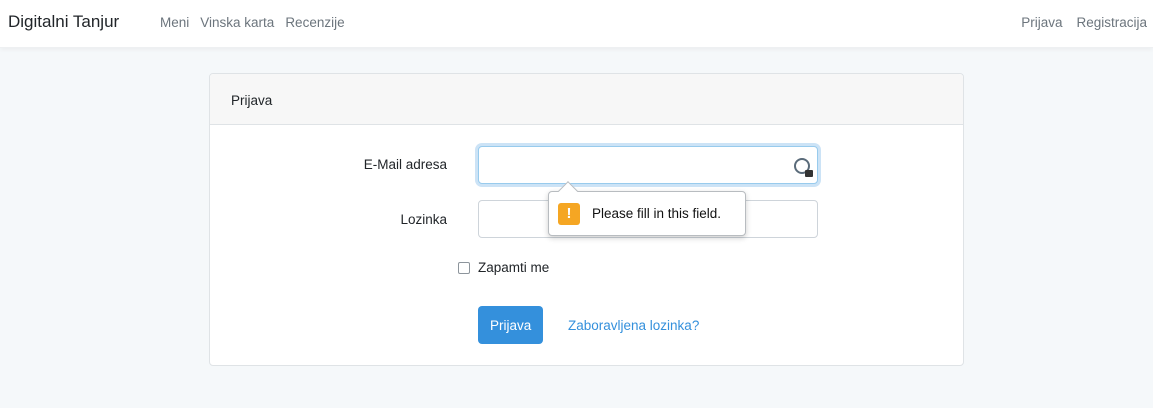 The width and height of the screenshot is (1153, 408). I want to click on nav-link-registracija: Registracija, so click(1111, 22).